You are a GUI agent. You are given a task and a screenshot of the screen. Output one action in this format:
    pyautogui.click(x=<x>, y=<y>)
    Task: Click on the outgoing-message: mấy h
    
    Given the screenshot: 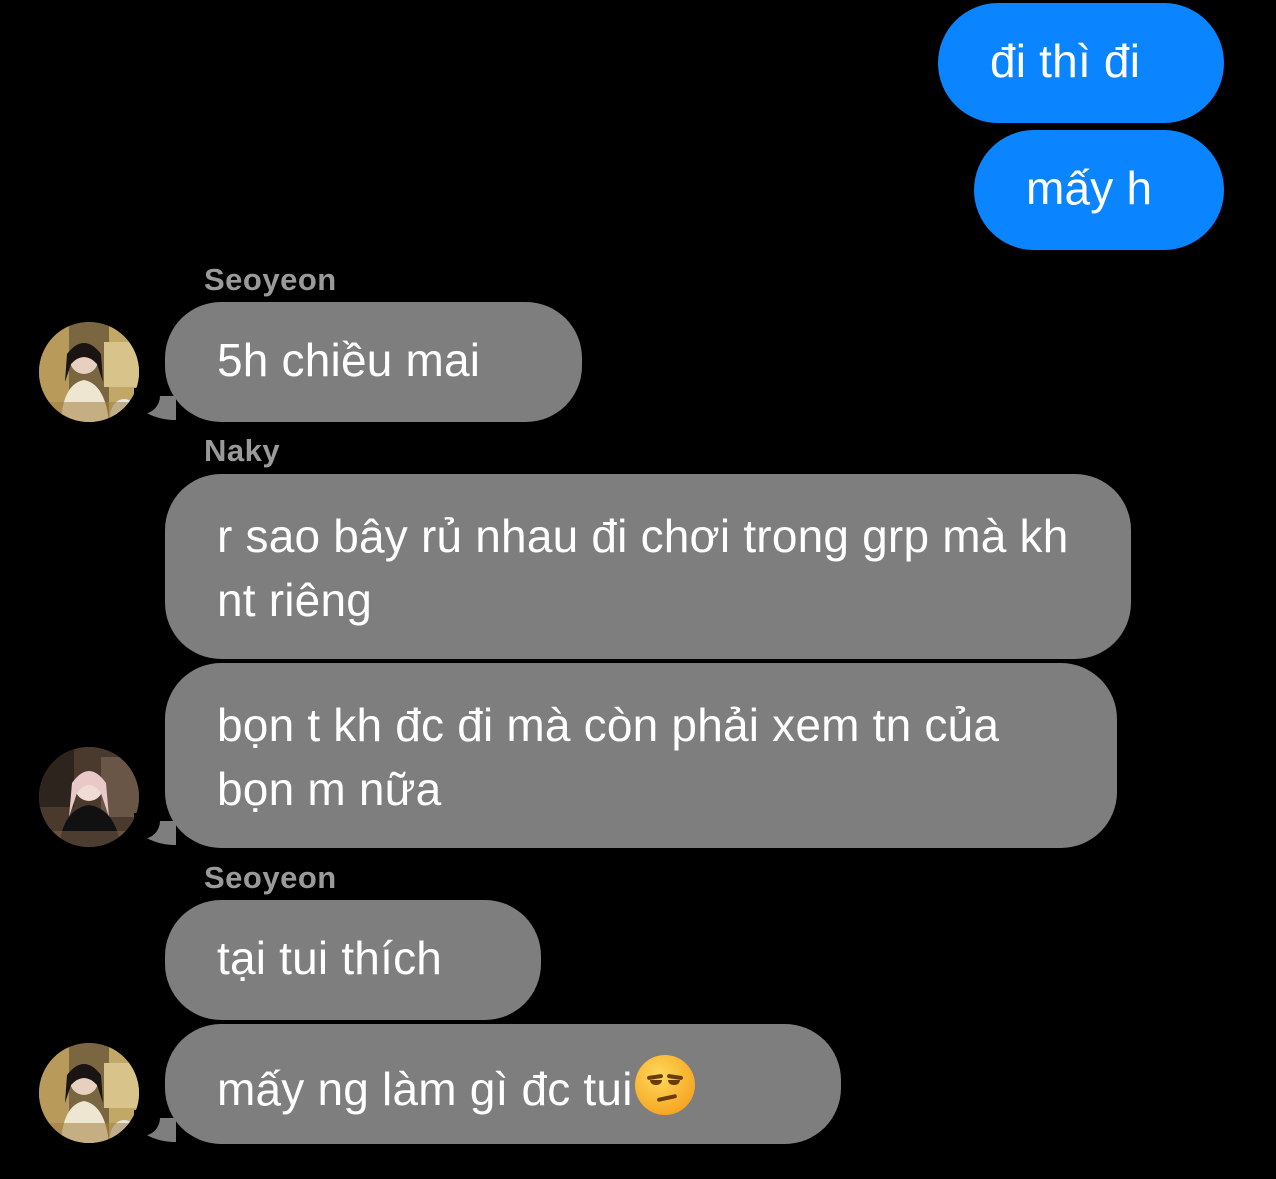 What is the action you would take?
    pyautogui.click(x=1099, y=190)
    